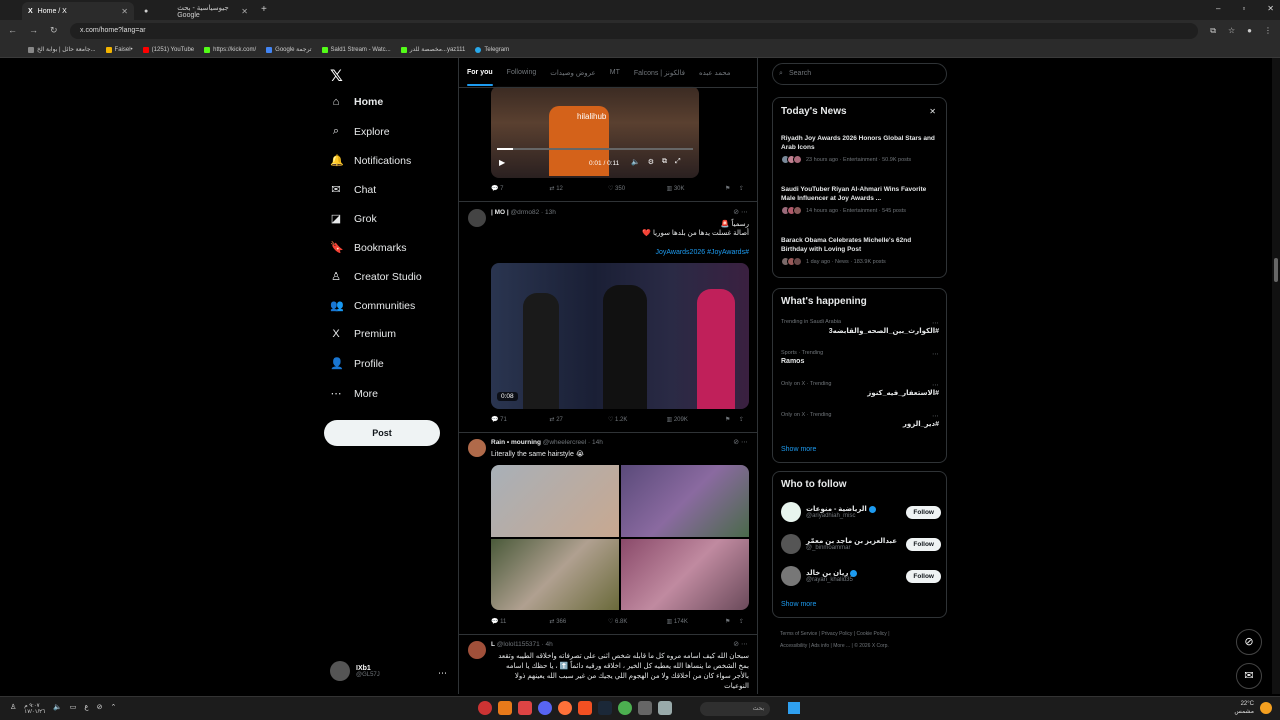  Describe the element at coordinates (861, 576) in the screenshot. I see `follow-suggestion: ريان بن خالد @rayan_khalid35 Follow` at that location.